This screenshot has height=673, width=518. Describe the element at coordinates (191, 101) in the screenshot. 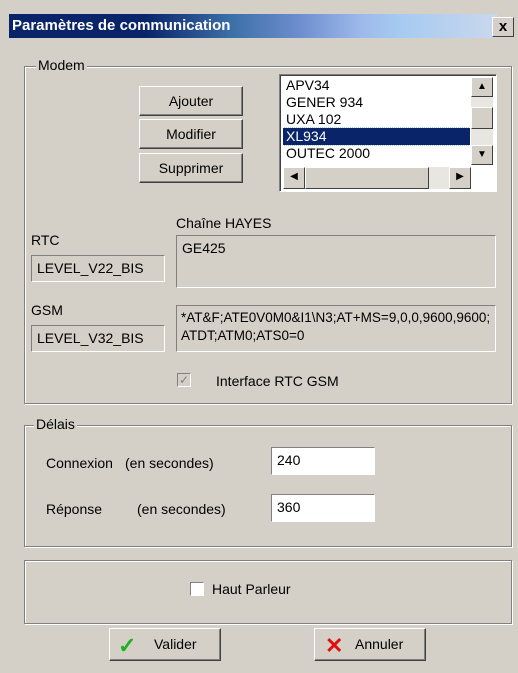

I see `add-button: Ajouter` at that location.